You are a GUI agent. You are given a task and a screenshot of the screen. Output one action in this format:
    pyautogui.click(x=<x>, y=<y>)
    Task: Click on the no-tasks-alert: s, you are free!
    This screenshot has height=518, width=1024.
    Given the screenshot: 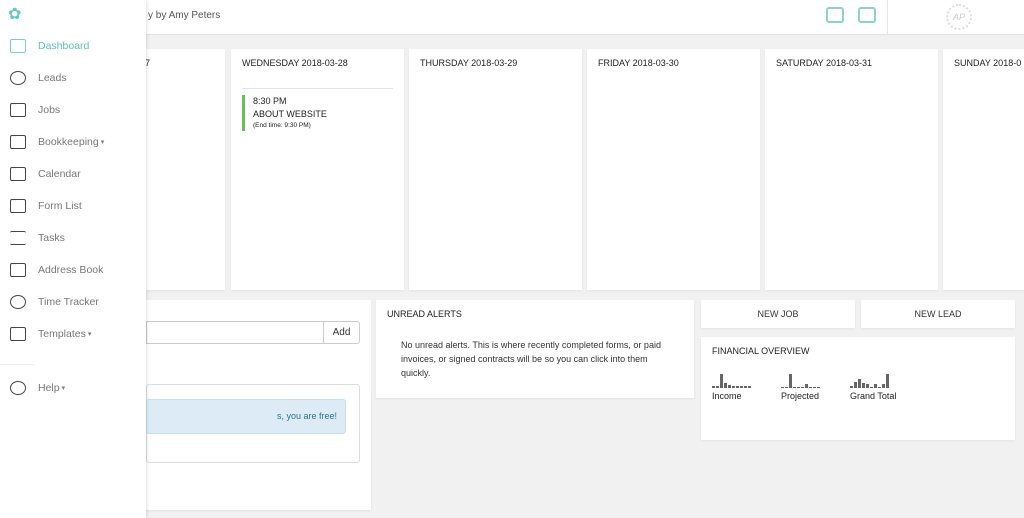 What is the action you would take?
    pyautogui.click(x=246, y=416)
    